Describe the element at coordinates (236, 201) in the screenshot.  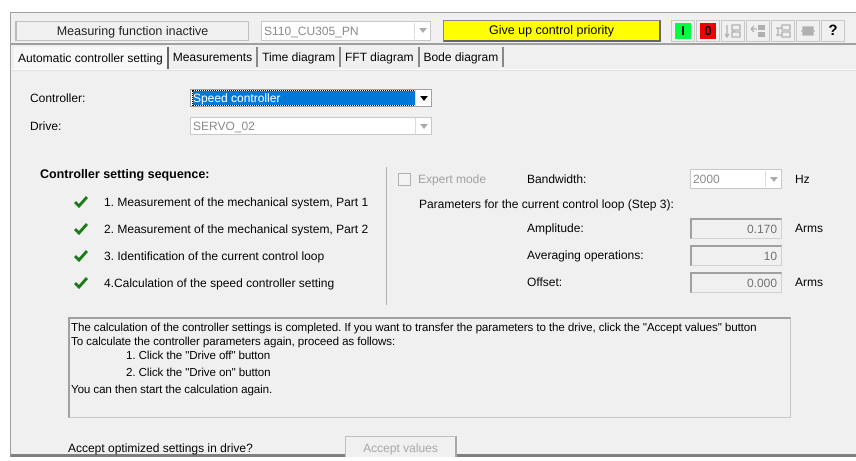
I see `step-text: 1. Measurement of the mechanical system, Part 1` at that location.